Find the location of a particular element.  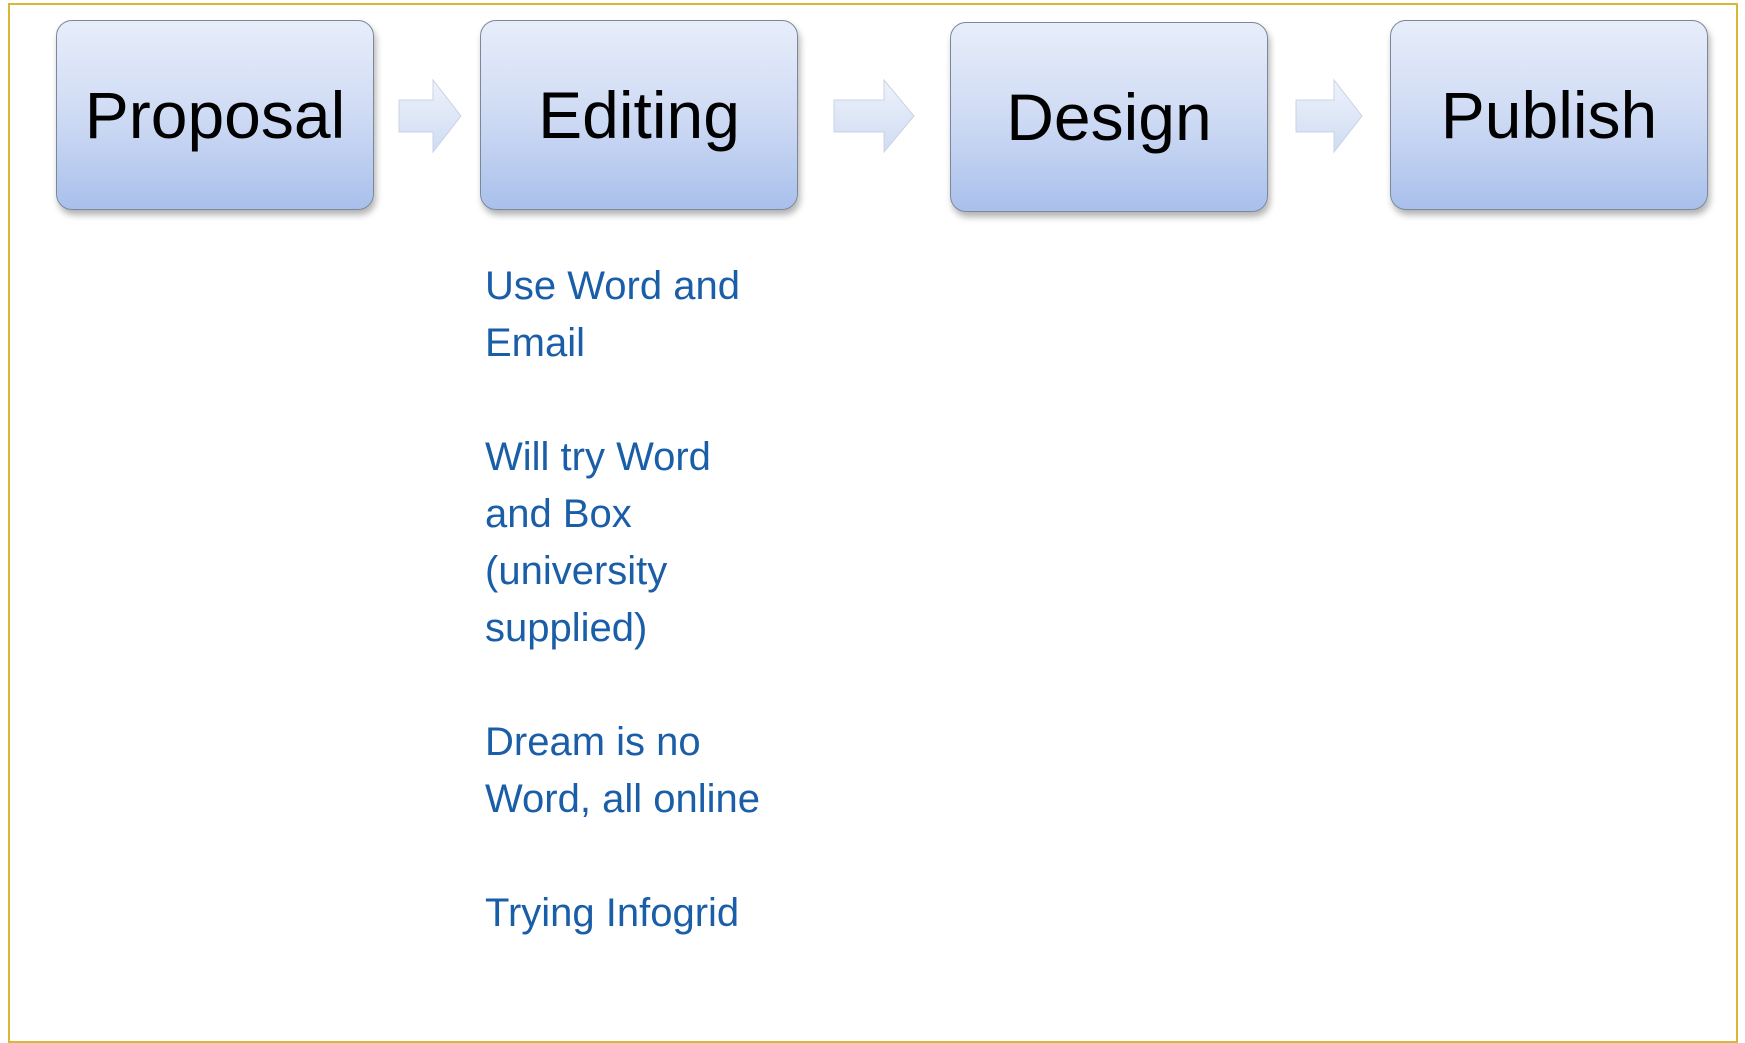

stage-design: Design is located at coordinates (1109, 117).